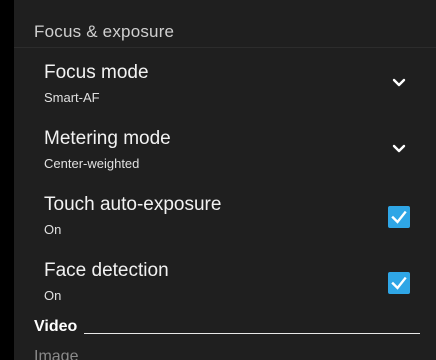  Describe the element at coordinates (252, 333) in the screenshot. I see `video-section-divider` at that location.